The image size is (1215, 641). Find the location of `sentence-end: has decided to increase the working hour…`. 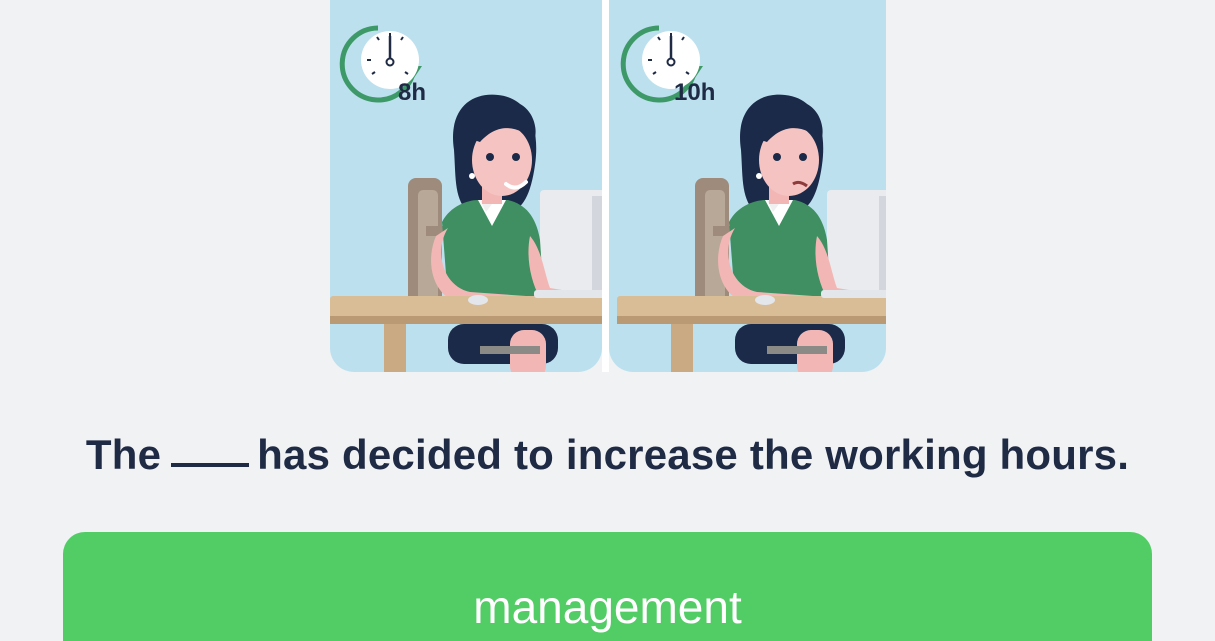

sentence-end: has decided to increase the working hour… is located at coordinates (693, 454).